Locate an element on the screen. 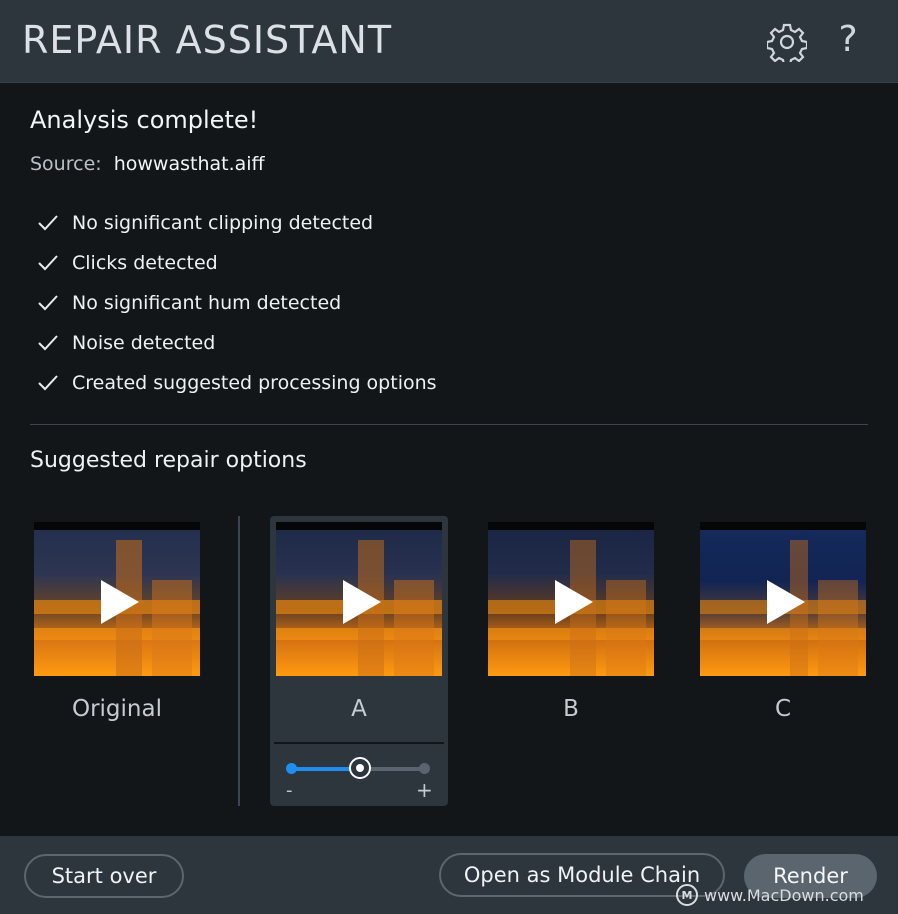 This screenshot has height=914, width=898. result-text: Clicks detected is located at coordinates (145, 263).